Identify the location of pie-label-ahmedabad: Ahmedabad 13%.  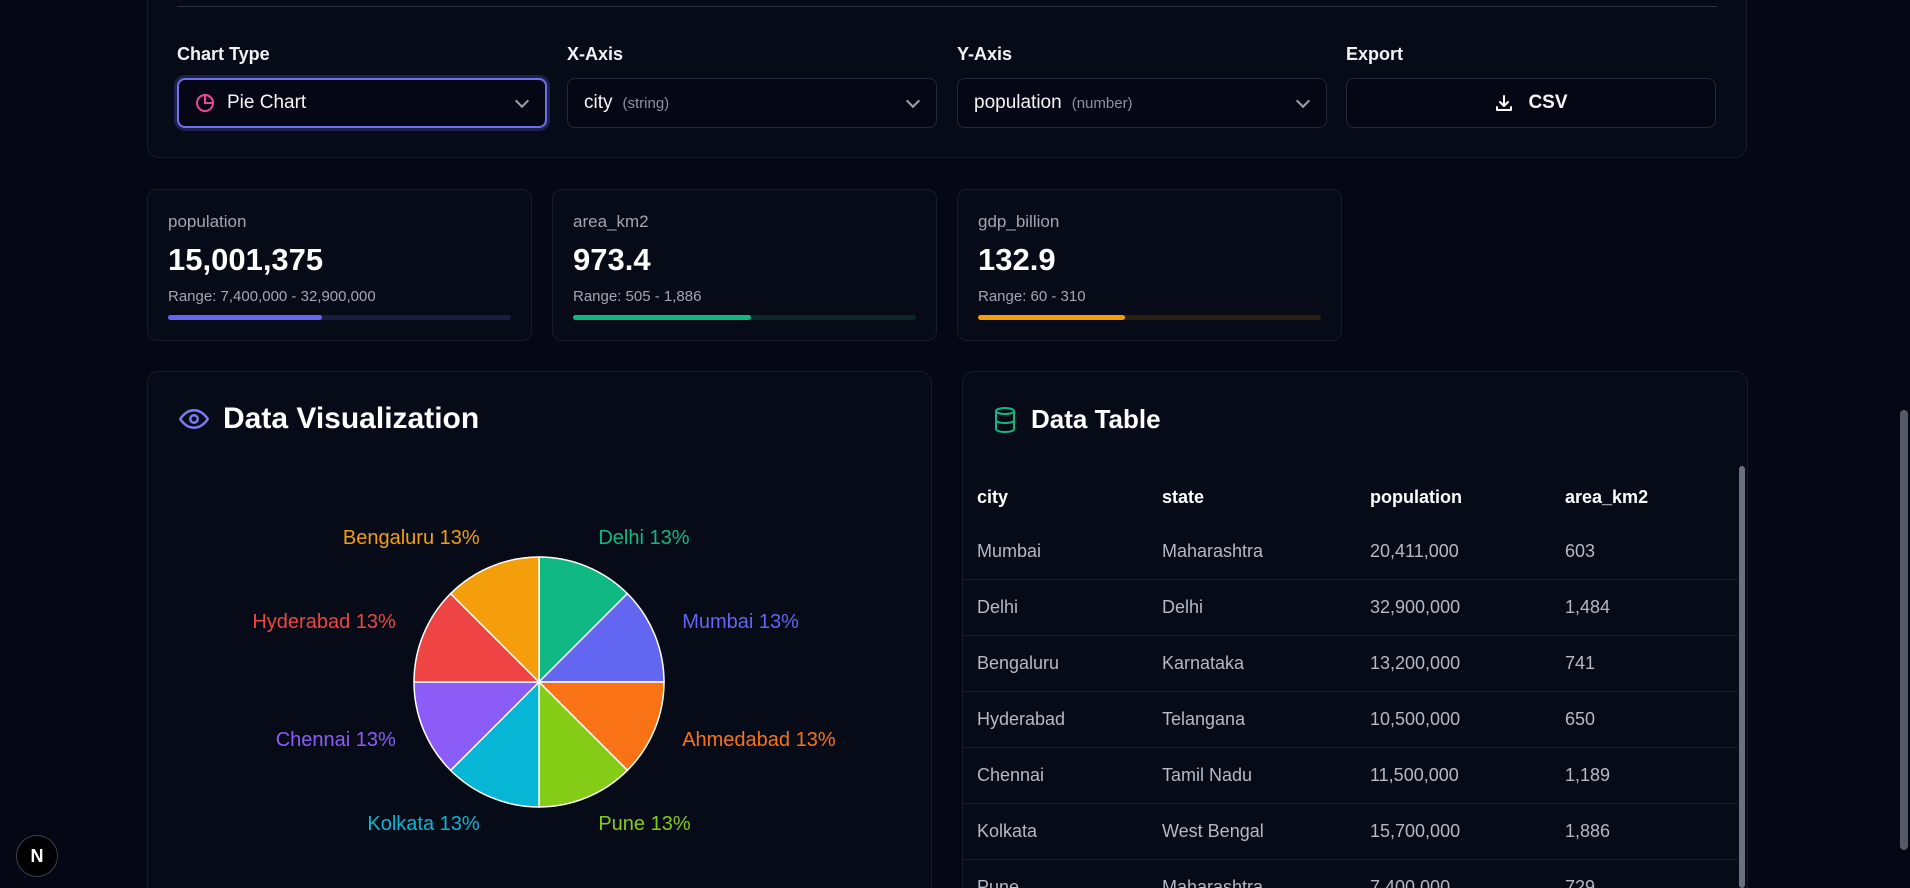
(759, 740).